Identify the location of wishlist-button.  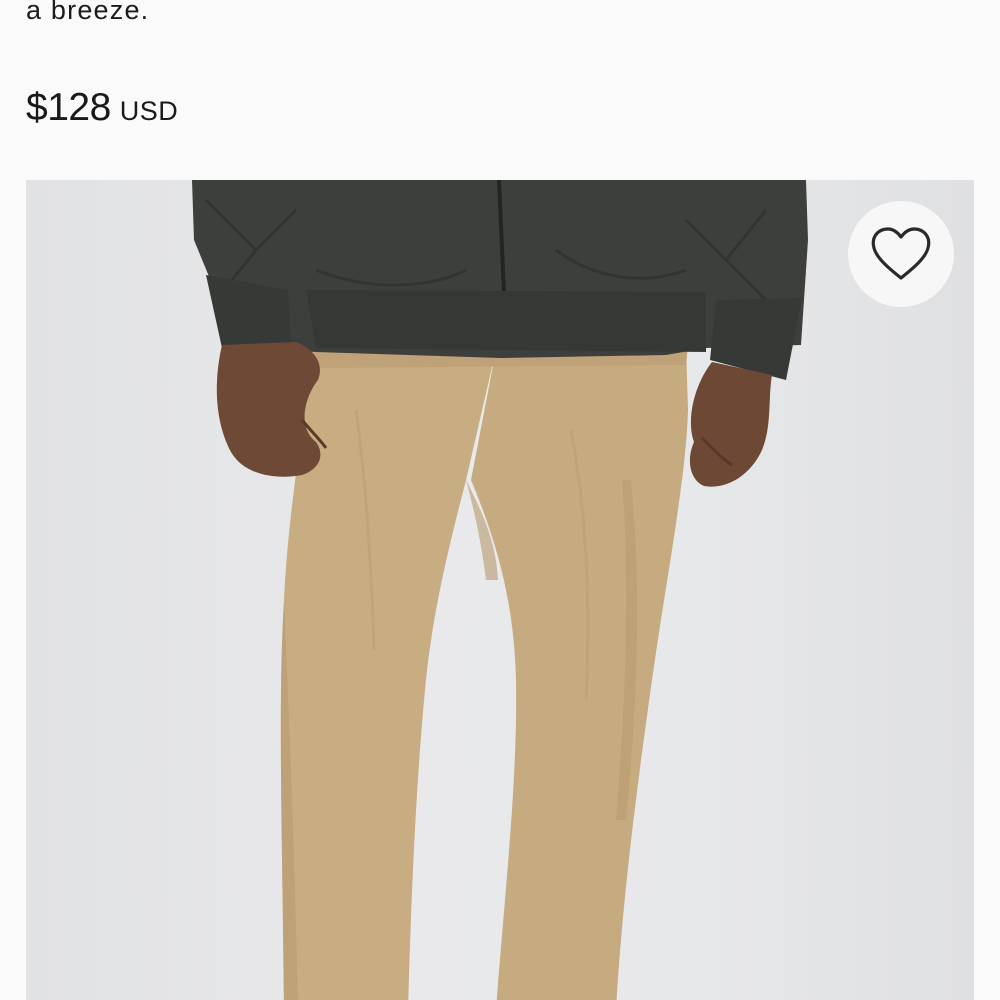
(901, 254).